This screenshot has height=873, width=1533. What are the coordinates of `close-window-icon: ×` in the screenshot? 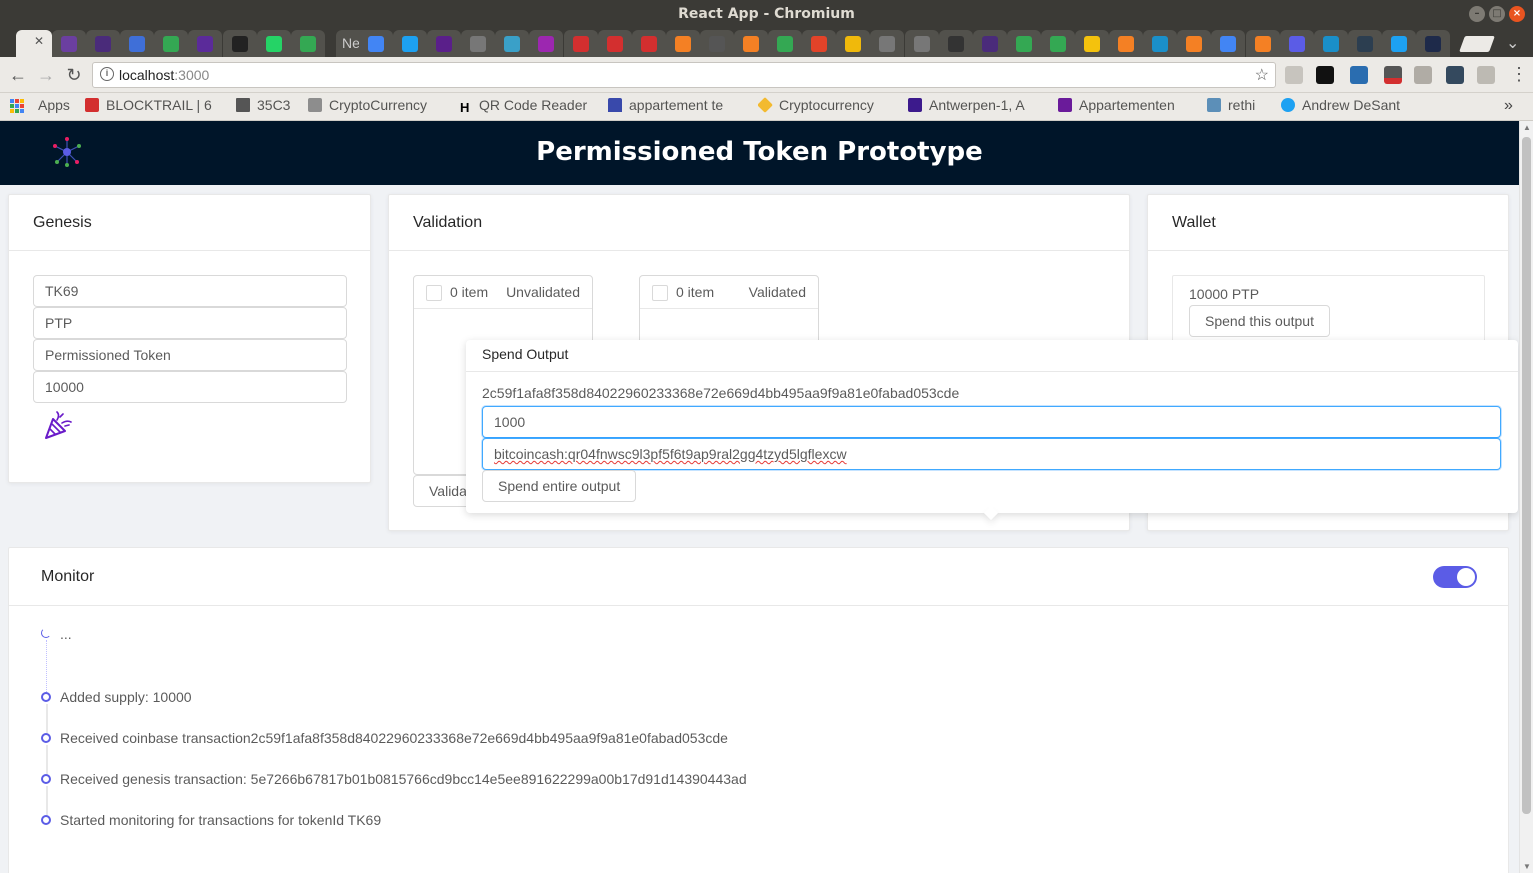 It's located at (1517, 14).